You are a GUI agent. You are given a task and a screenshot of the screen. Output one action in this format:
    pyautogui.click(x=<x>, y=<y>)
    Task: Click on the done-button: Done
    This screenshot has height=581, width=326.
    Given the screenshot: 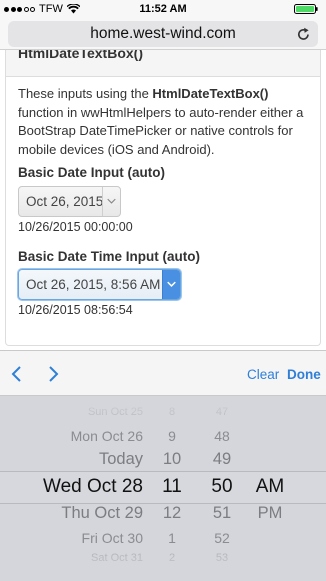 What is the action you would take?
    pyautogui.click(x=304, y=374)
    